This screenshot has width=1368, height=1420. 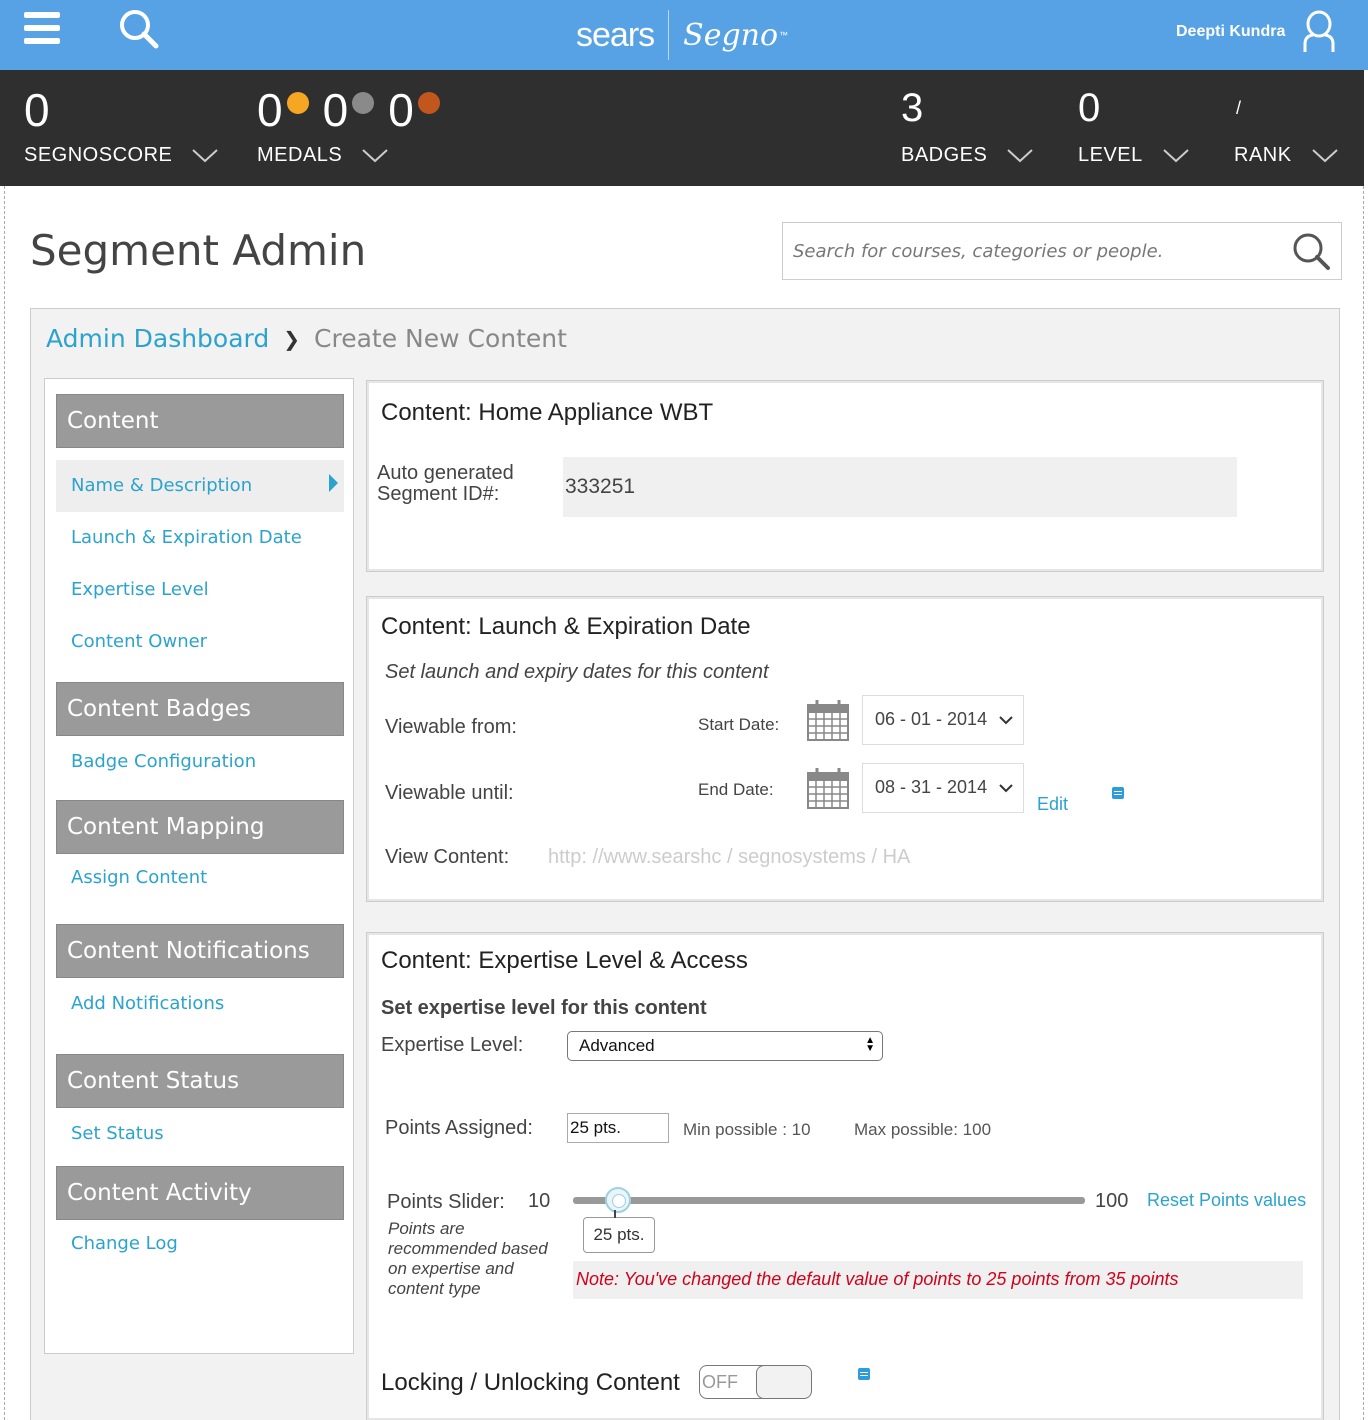 What do you see at coordinates (731, 35) in the screenshot?
I see `brand-segno: Segno` at bounding box center [731, 35].